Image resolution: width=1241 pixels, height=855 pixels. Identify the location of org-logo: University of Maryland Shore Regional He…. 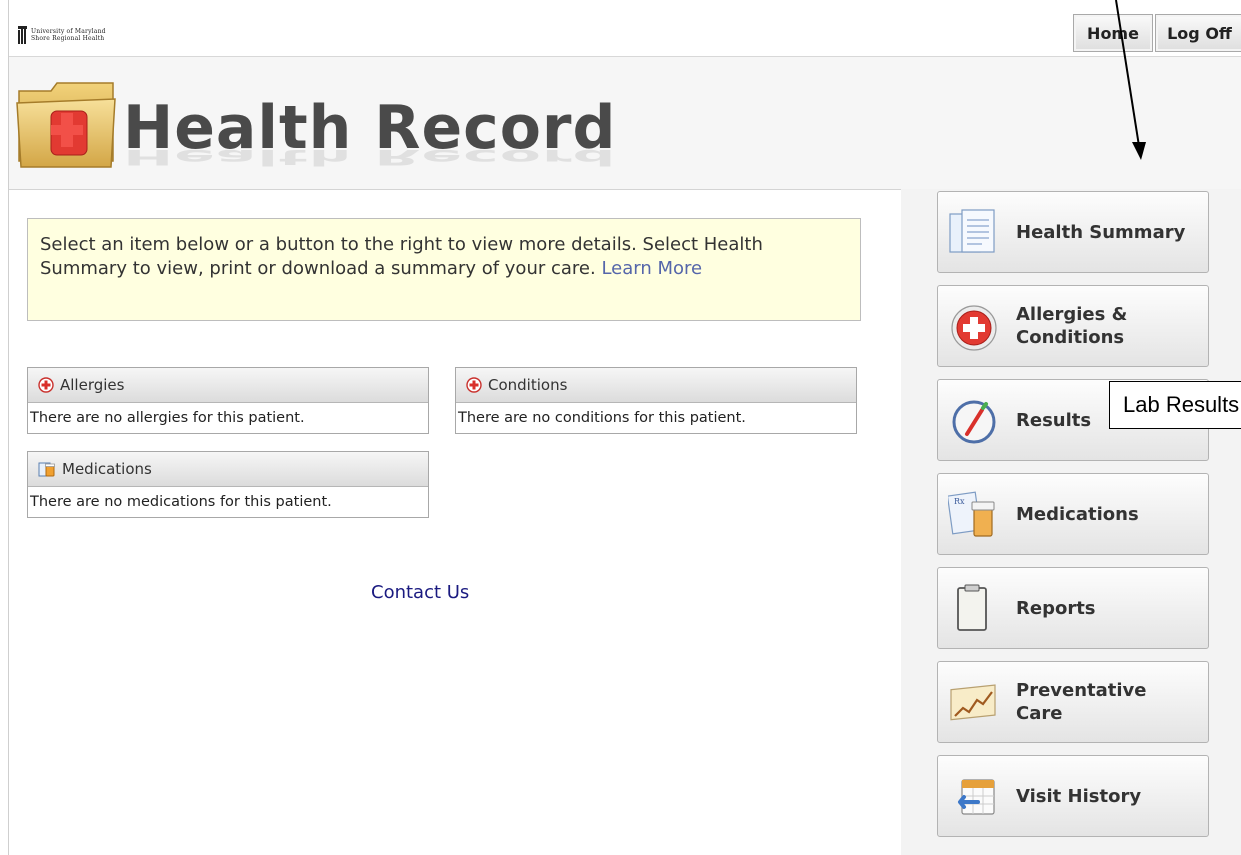
(62, 35).